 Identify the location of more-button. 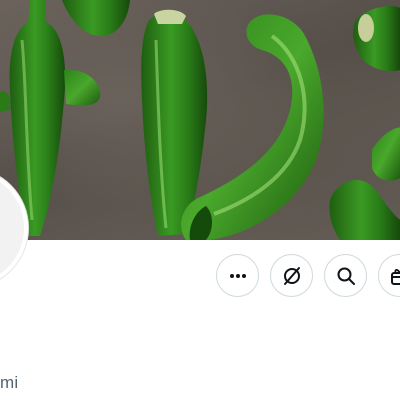
(237, 275).